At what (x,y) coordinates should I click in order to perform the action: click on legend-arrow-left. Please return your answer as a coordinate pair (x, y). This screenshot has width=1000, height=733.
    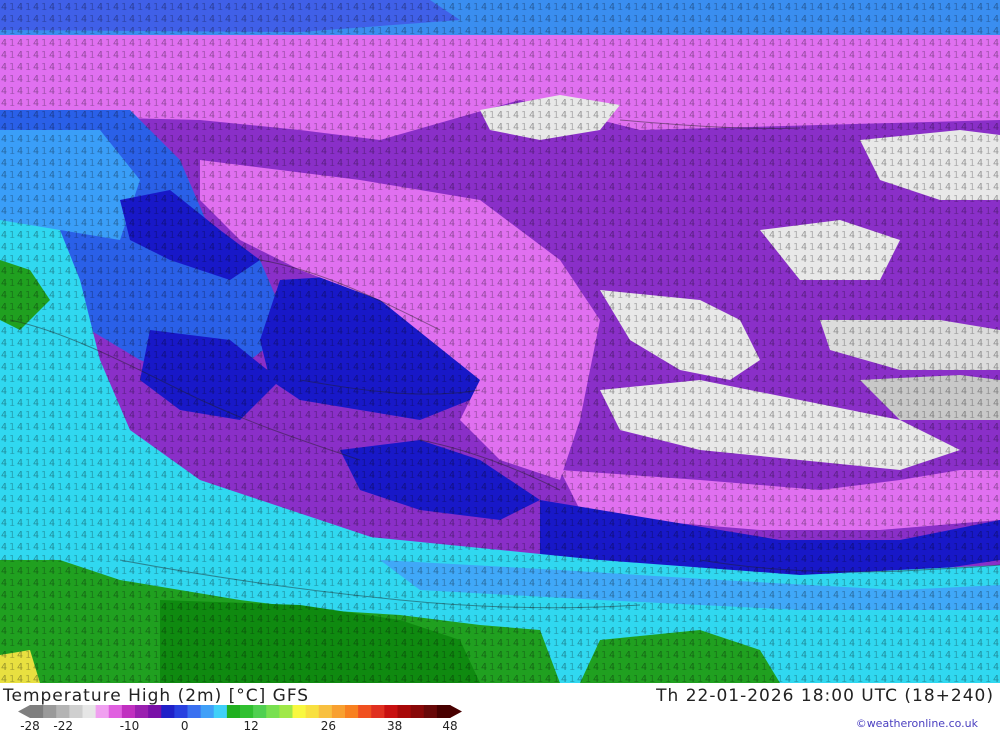
    Looking at the image, I should click on (24, 711).